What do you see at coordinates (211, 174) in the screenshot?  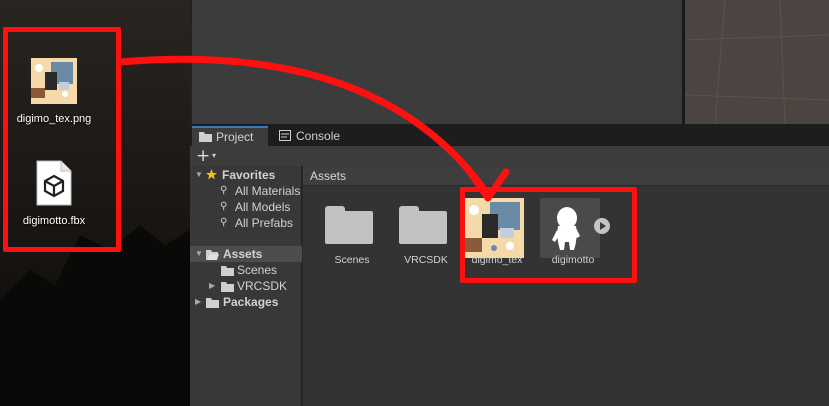 I see `star-icon` at bounding box center [211, 174].